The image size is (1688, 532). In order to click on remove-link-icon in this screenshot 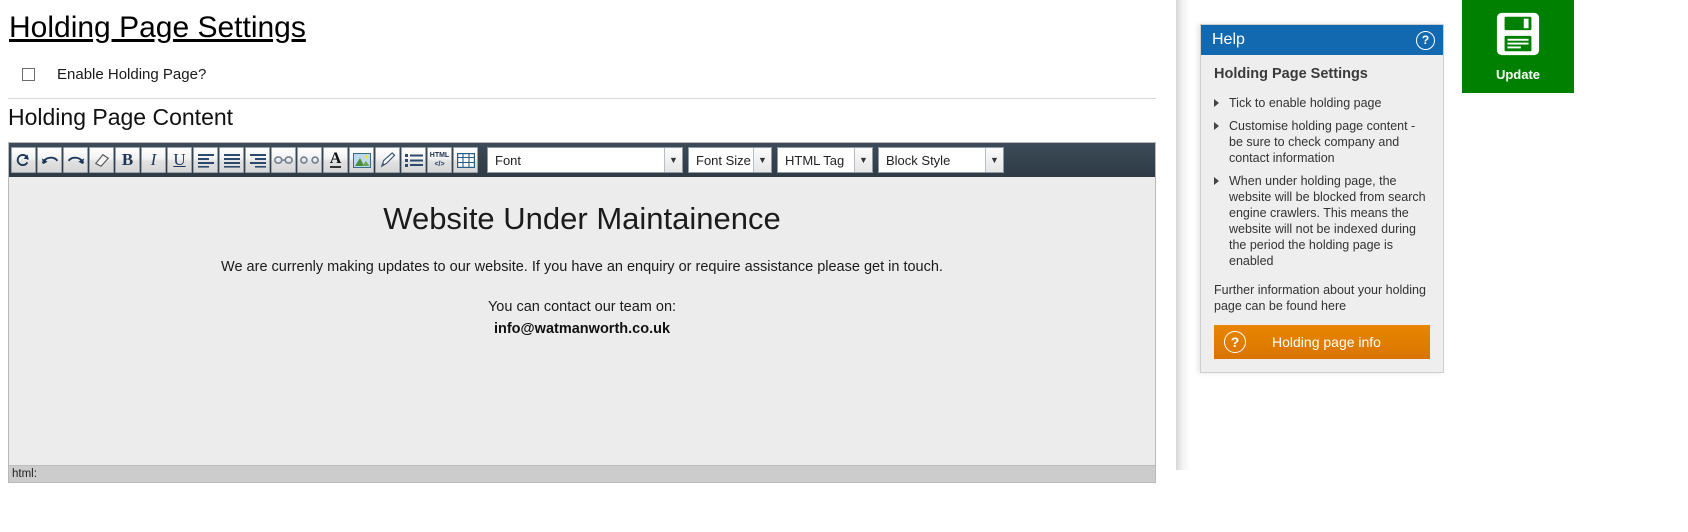, I will do `click(309, 160)`.